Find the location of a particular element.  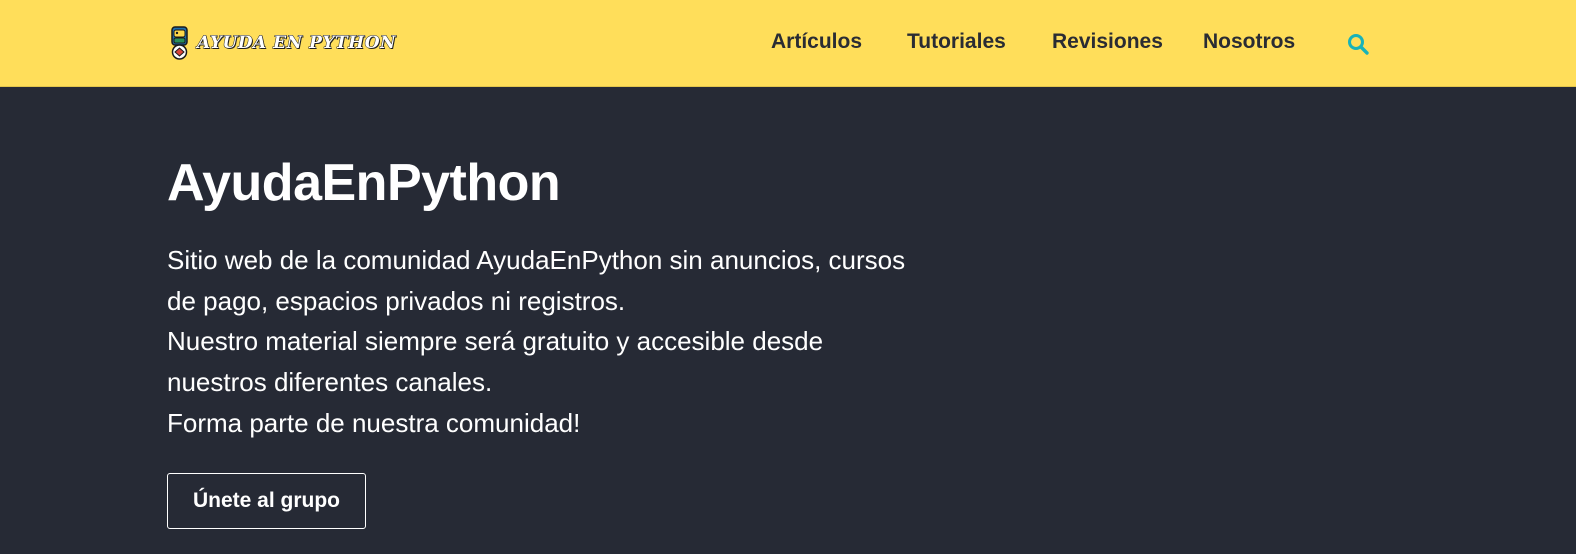

search-icon is located at coordinates (1358, 44).